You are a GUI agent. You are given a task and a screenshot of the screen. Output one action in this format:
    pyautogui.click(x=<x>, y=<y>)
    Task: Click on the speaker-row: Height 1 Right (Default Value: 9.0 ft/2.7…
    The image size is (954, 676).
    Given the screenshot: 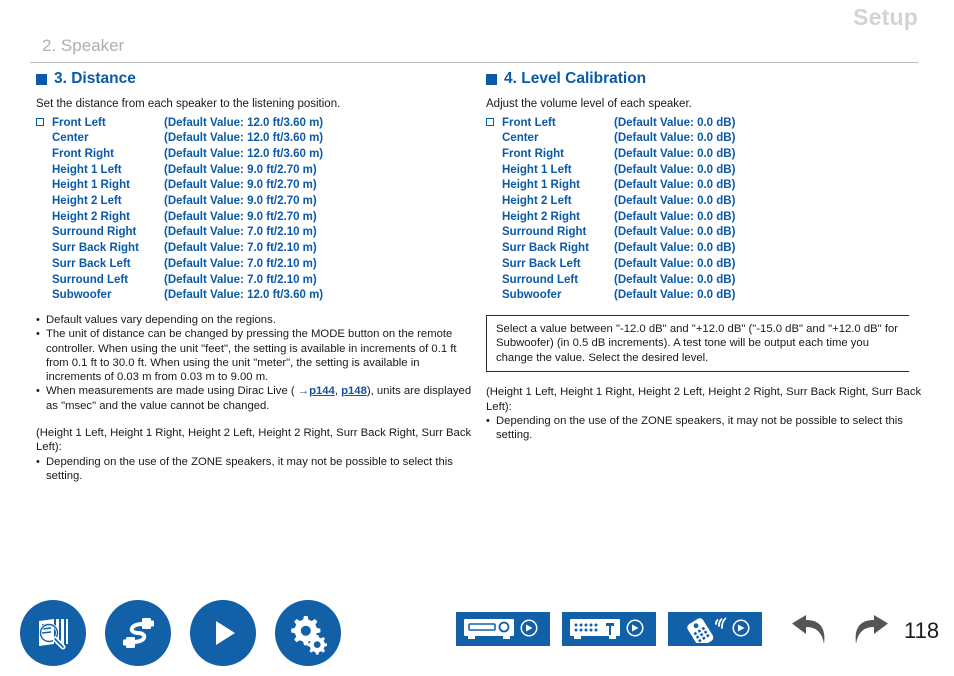 What is the action you would take?
    pyautogui.click(x=256, y=186)
    